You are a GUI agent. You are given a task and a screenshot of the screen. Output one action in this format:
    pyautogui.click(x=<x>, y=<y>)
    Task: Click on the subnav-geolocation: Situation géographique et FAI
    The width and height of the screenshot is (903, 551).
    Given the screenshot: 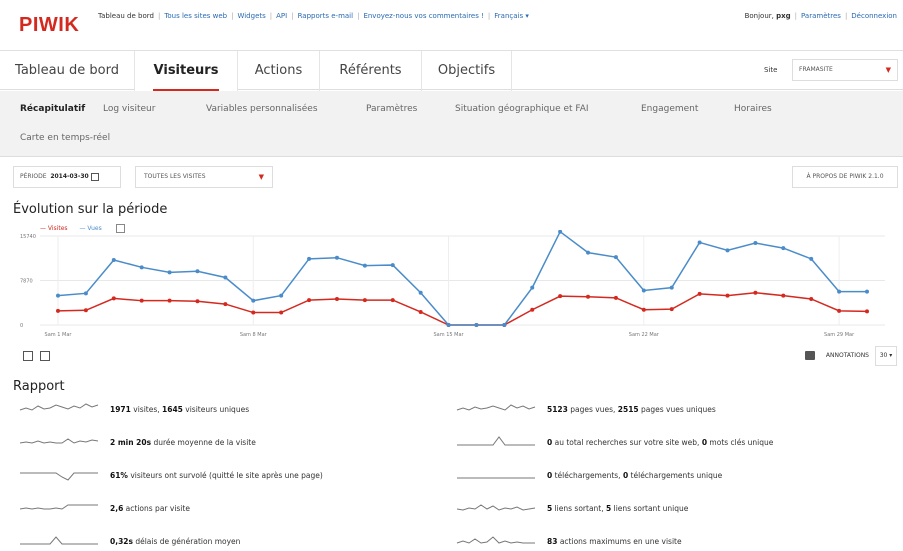 What is the action you would take?
    pyautogui.click(x=522, y=109)
    